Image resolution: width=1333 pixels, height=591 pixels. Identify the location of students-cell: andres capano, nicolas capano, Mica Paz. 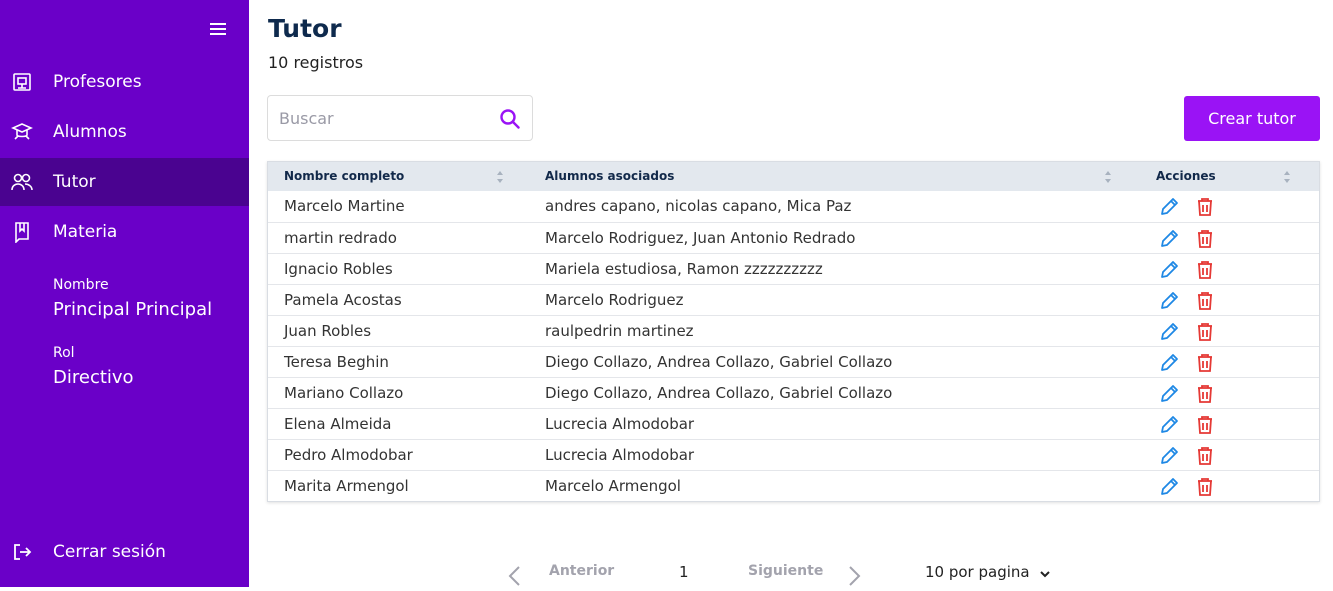
(698, 206).